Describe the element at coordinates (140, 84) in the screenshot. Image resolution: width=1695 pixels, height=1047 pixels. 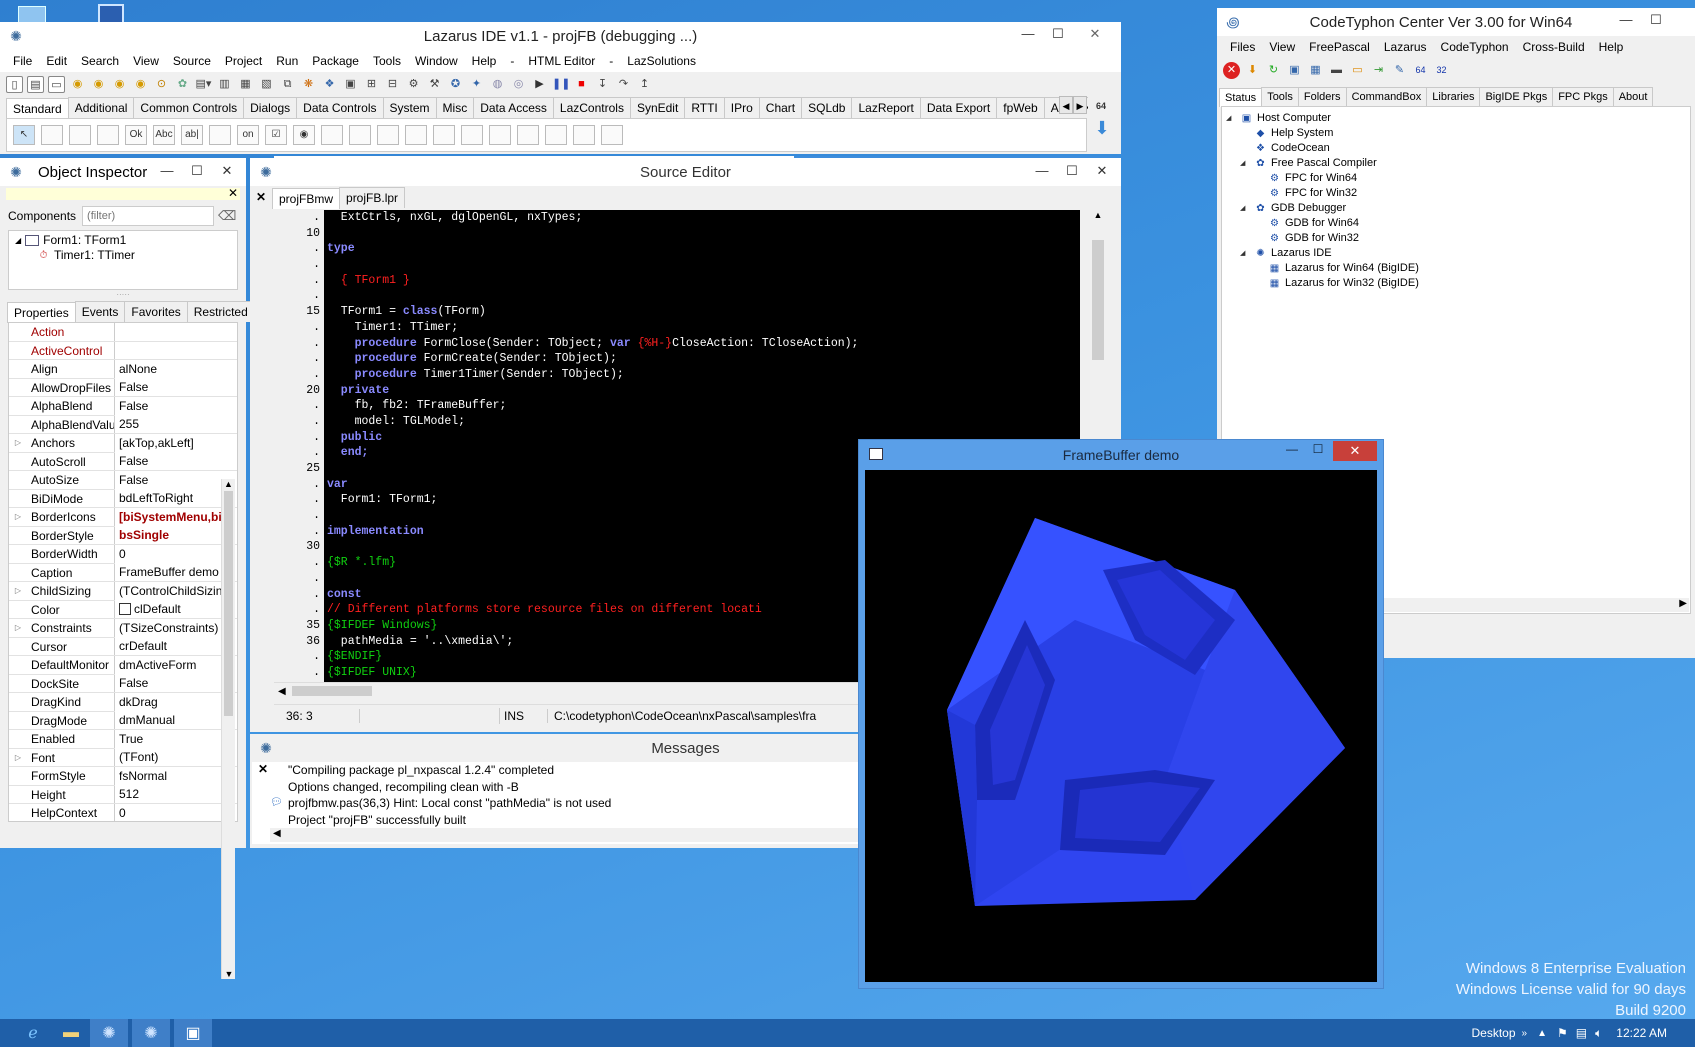
I see `save-icon: ◉` at that location.